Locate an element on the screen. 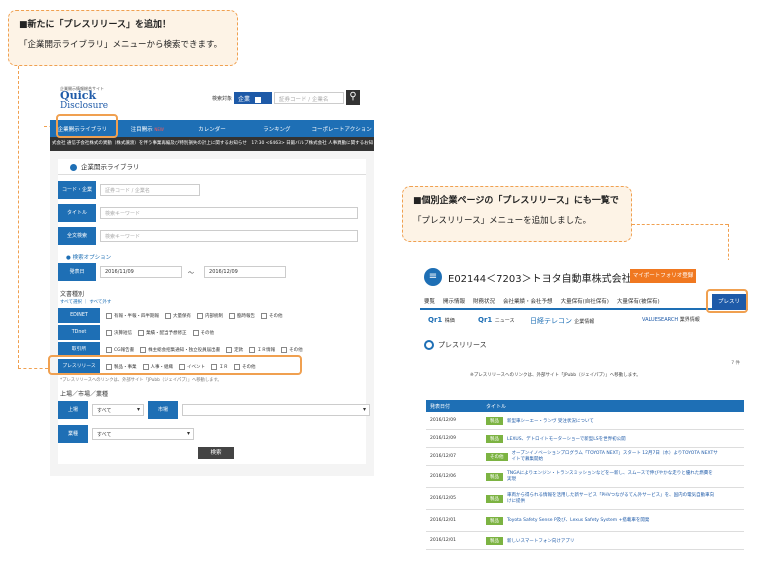 The width and height of the screenshot is (768, 569). nav-ranking: ランキング is located at coordinates (276, 129).